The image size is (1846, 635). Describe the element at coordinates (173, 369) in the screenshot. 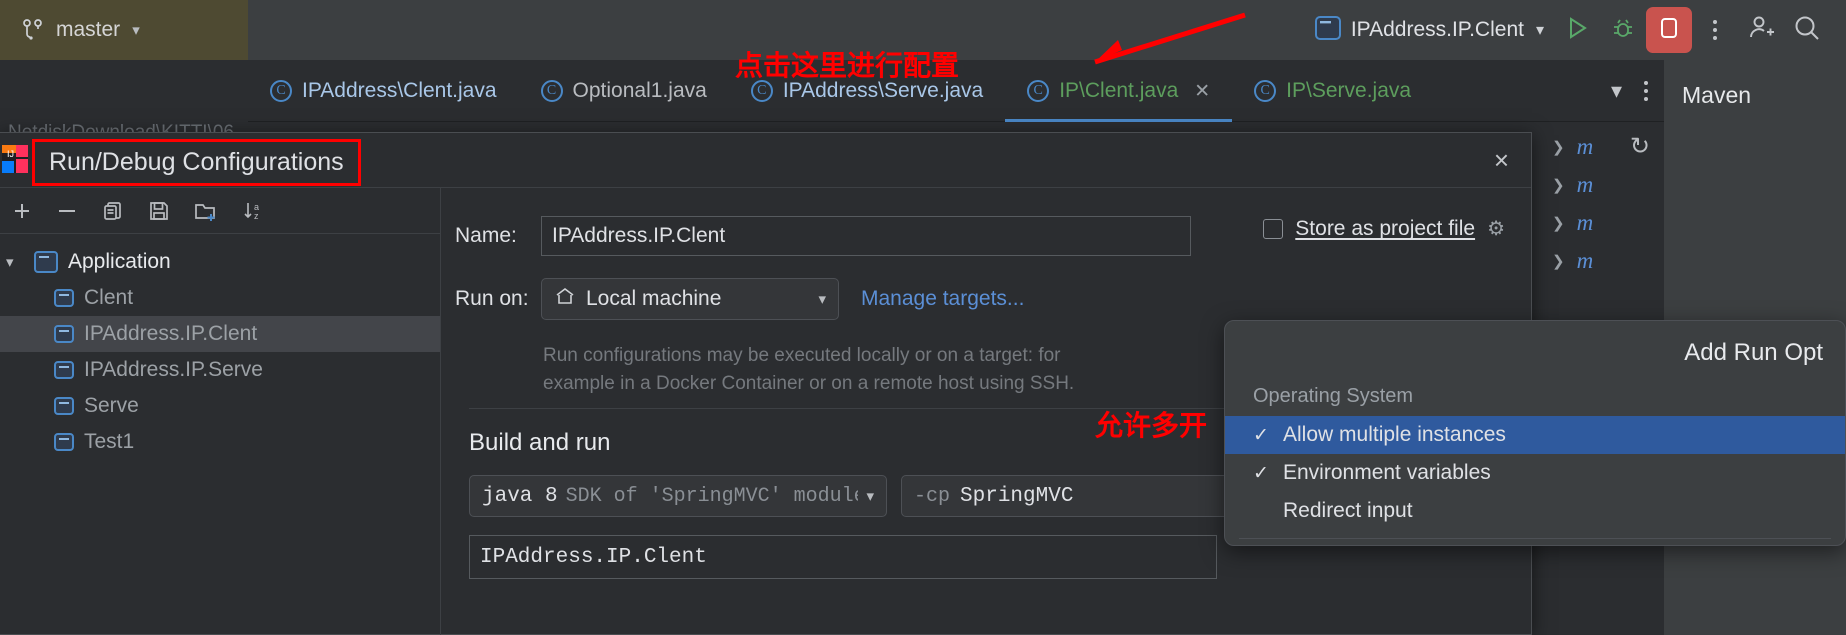

I see `tree-item-label: IPAddress.IP.Serve` at that location.